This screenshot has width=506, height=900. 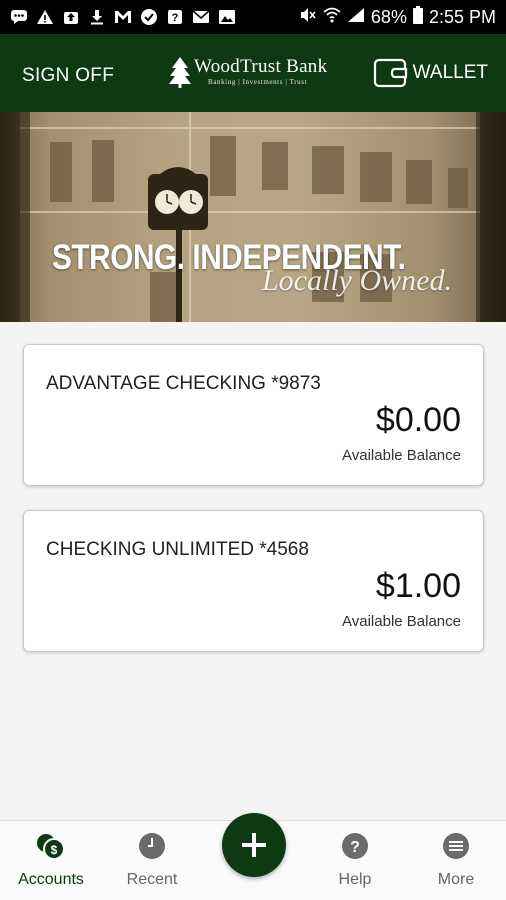 What do you see at coordinates (456, 879) in the screenshot?
I see `nav-label: More` at bounding box center [456, 879].